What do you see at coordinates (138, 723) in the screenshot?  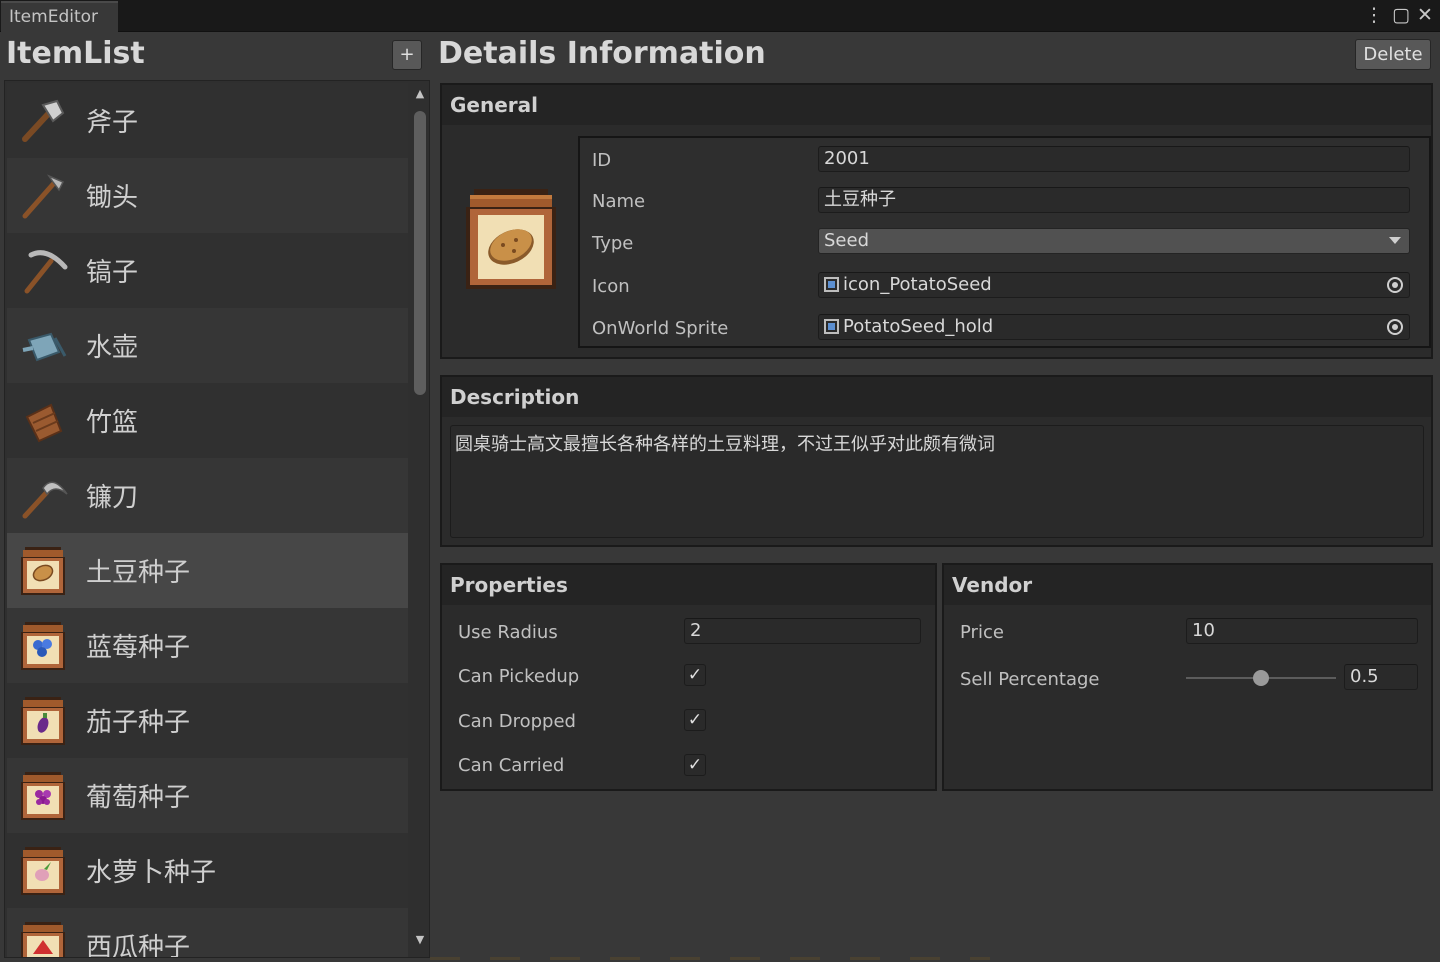 I see `list-item-label: 茄子种子` at bounding box center [138, 723].